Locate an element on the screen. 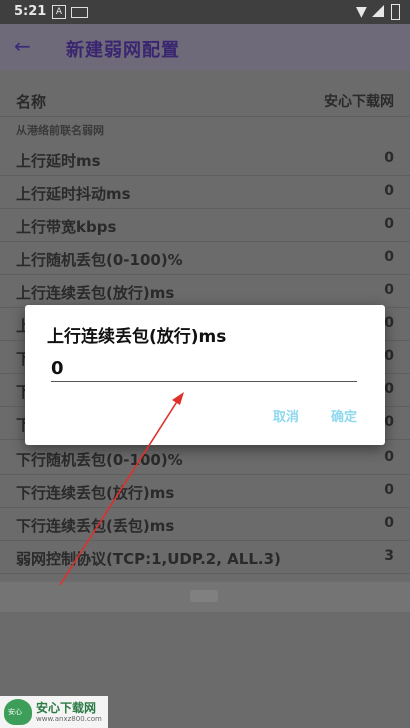 The image size is (410, 728). status-time: 5:21 is located at coordinates (30, 11).